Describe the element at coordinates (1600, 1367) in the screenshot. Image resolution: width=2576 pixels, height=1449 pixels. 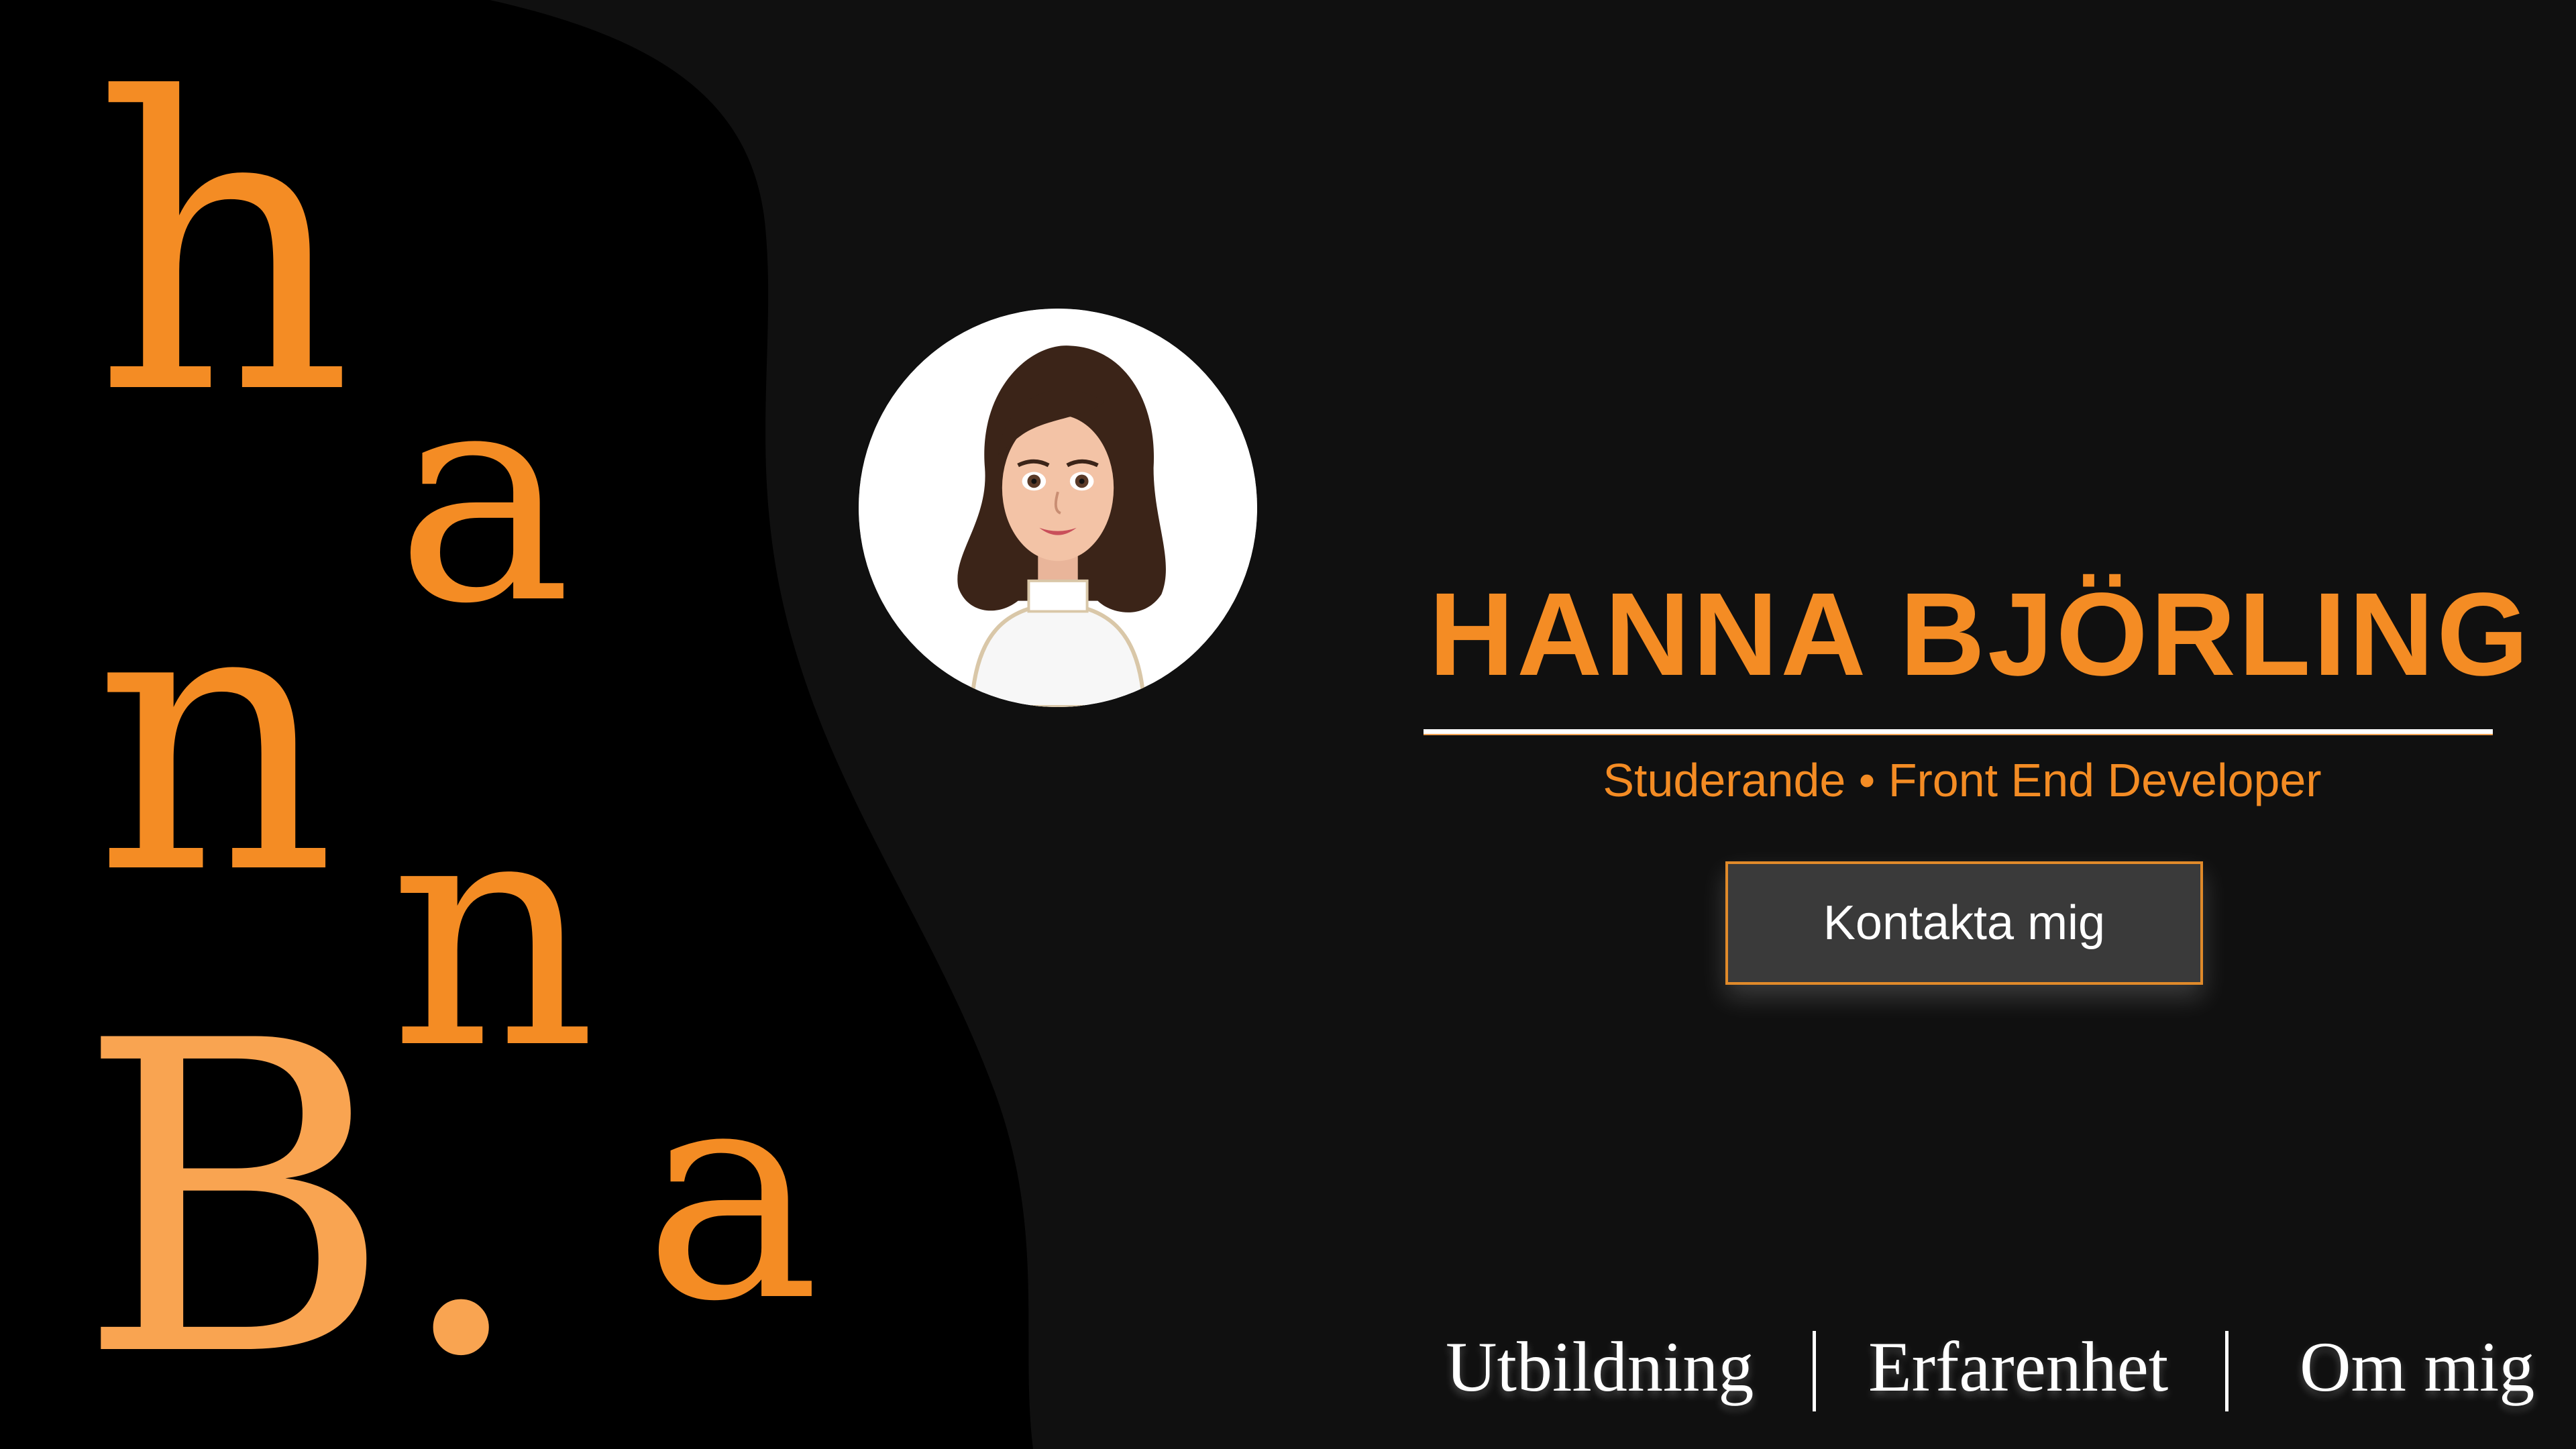
I see `nav-link-utbildning: Utbildning` at that location.